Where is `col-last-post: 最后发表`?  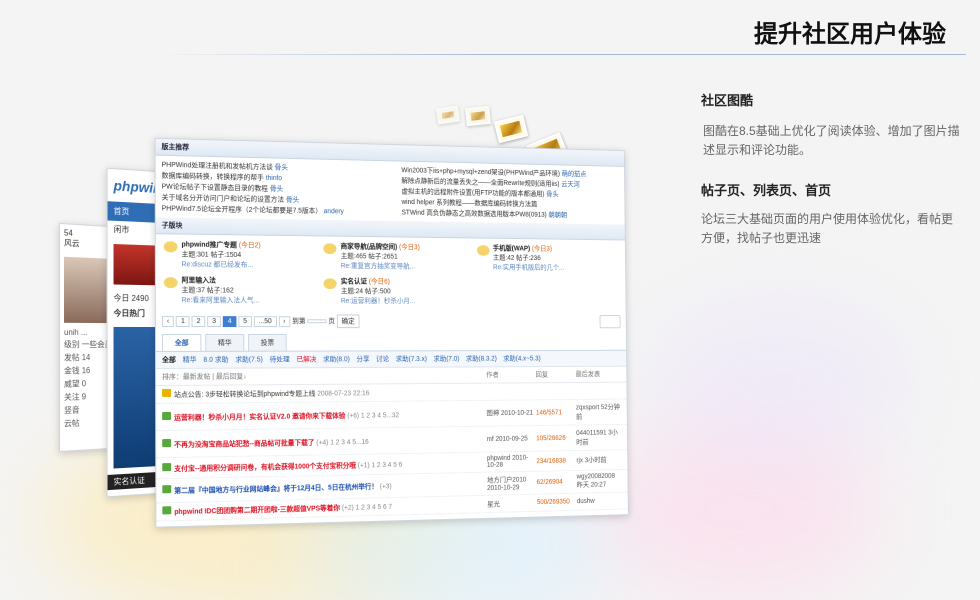
col-last-post: 最后发表 is located at coordinates (588, 375).